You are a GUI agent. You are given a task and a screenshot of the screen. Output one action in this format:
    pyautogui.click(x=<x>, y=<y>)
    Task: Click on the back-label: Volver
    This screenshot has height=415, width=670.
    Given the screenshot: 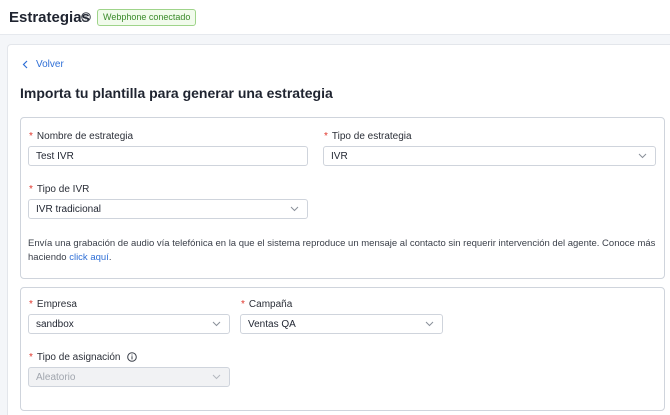 What is the action you would take?
    pyautogui.click(x=50, y=64)
    